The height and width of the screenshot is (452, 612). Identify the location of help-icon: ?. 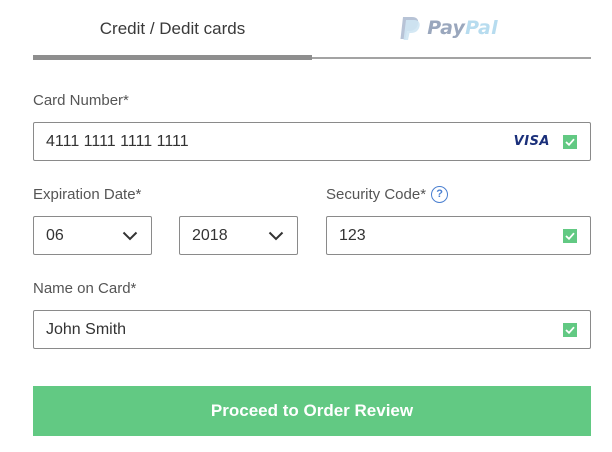
(440, 194).